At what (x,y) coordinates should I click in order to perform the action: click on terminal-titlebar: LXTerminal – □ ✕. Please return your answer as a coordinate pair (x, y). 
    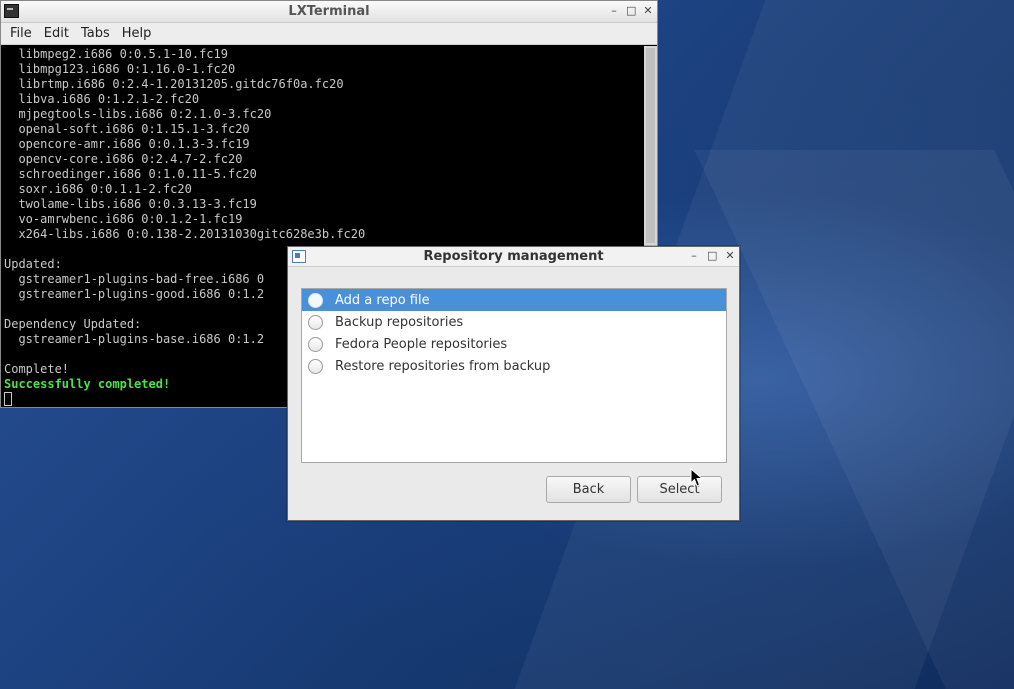
    Looking at the image, I should click on (329, 12).